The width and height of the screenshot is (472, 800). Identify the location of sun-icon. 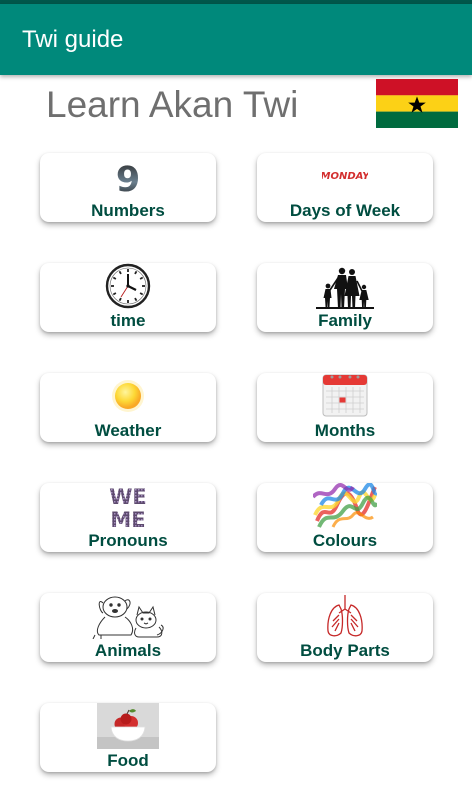
(128, 396).